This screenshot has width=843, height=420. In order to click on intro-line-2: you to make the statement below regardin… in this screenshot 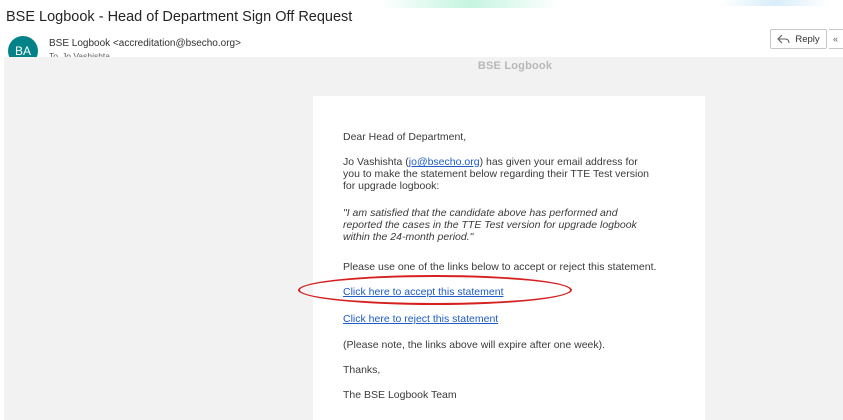, I will do `click(496, 174)`.